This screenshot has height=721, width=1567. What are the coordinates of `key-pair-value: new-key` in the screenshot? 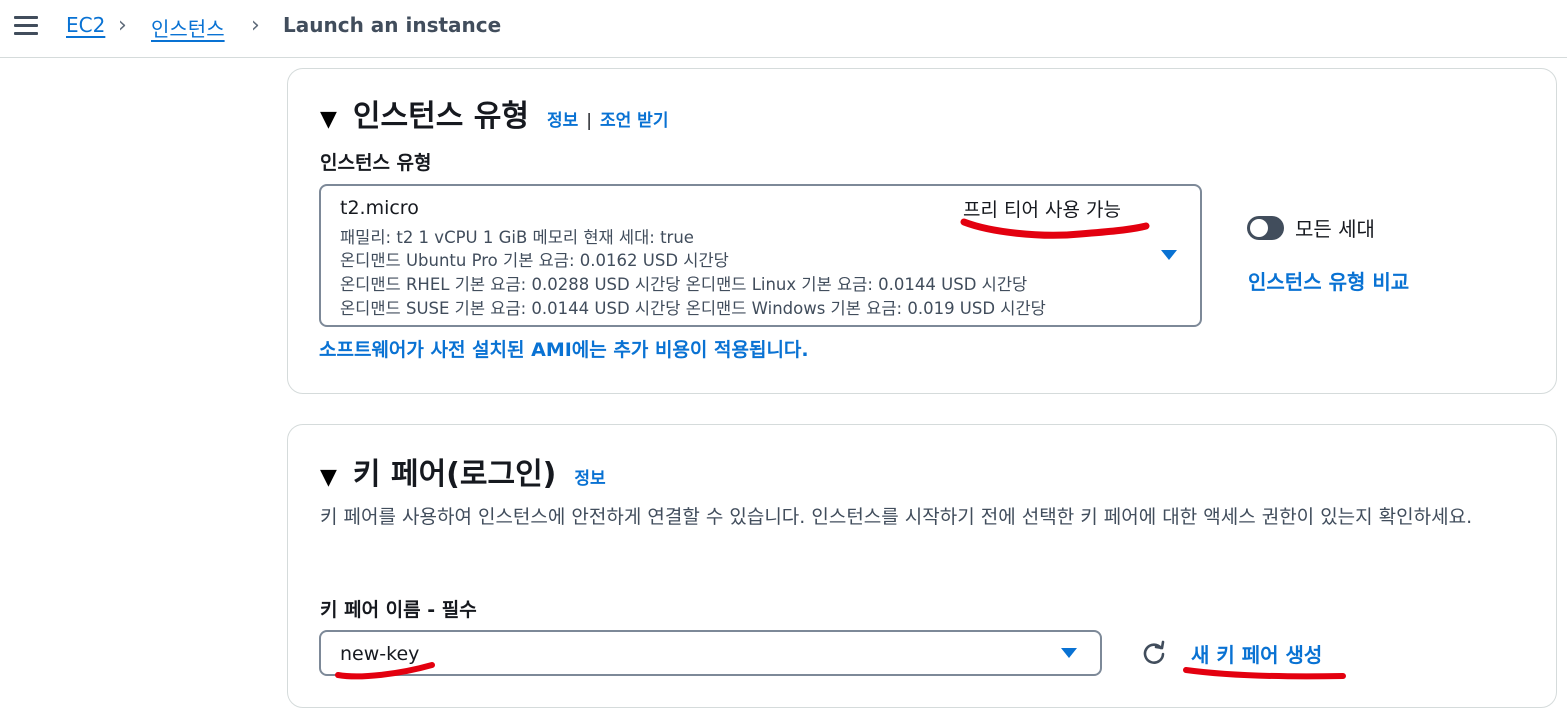 It's located at (380, 654).